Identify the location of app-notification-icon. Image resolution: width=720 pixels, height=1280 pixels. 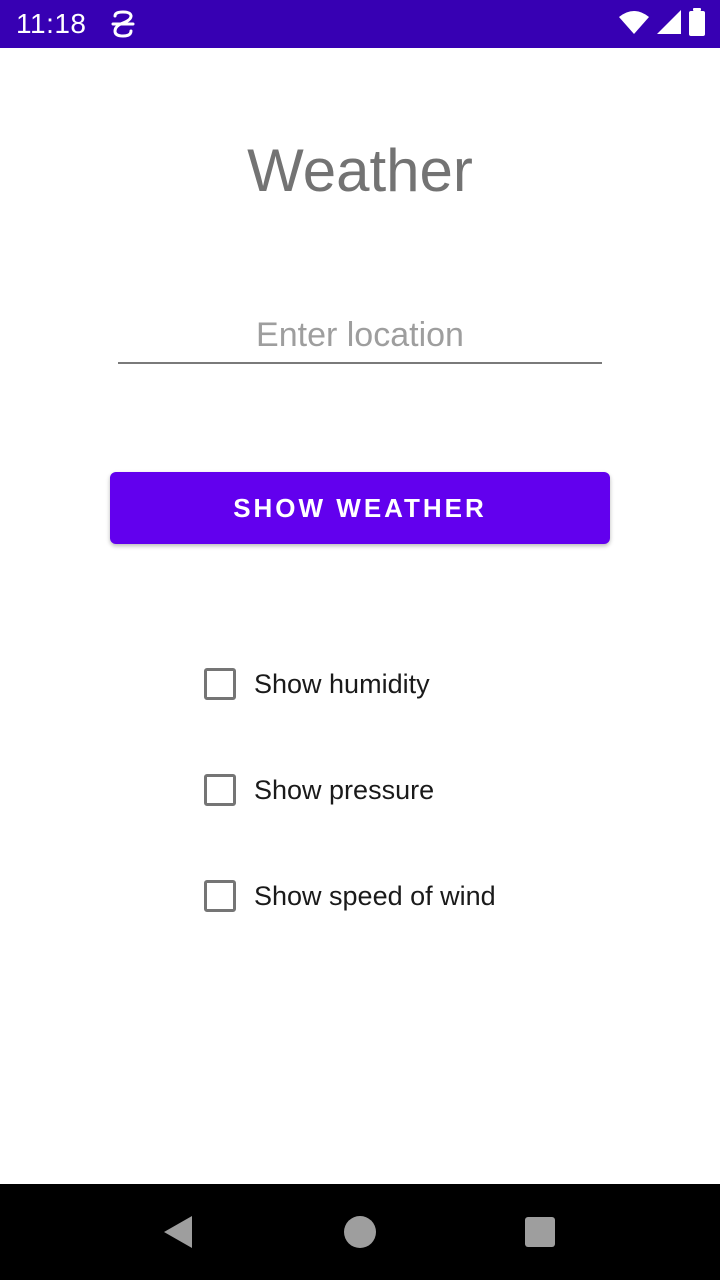
(123, 24).